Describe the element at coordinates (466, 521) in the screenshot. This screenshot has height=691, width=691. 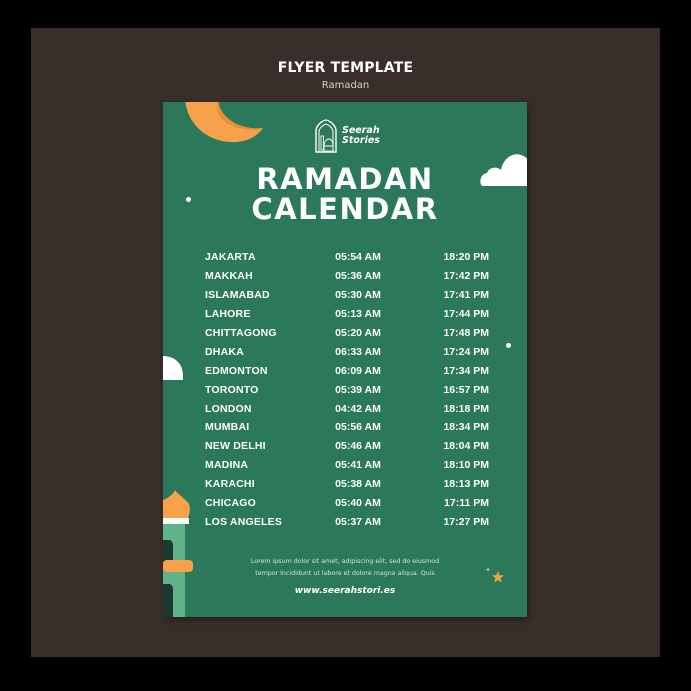
I see `sunset-time: 17:27 PM` at that location.